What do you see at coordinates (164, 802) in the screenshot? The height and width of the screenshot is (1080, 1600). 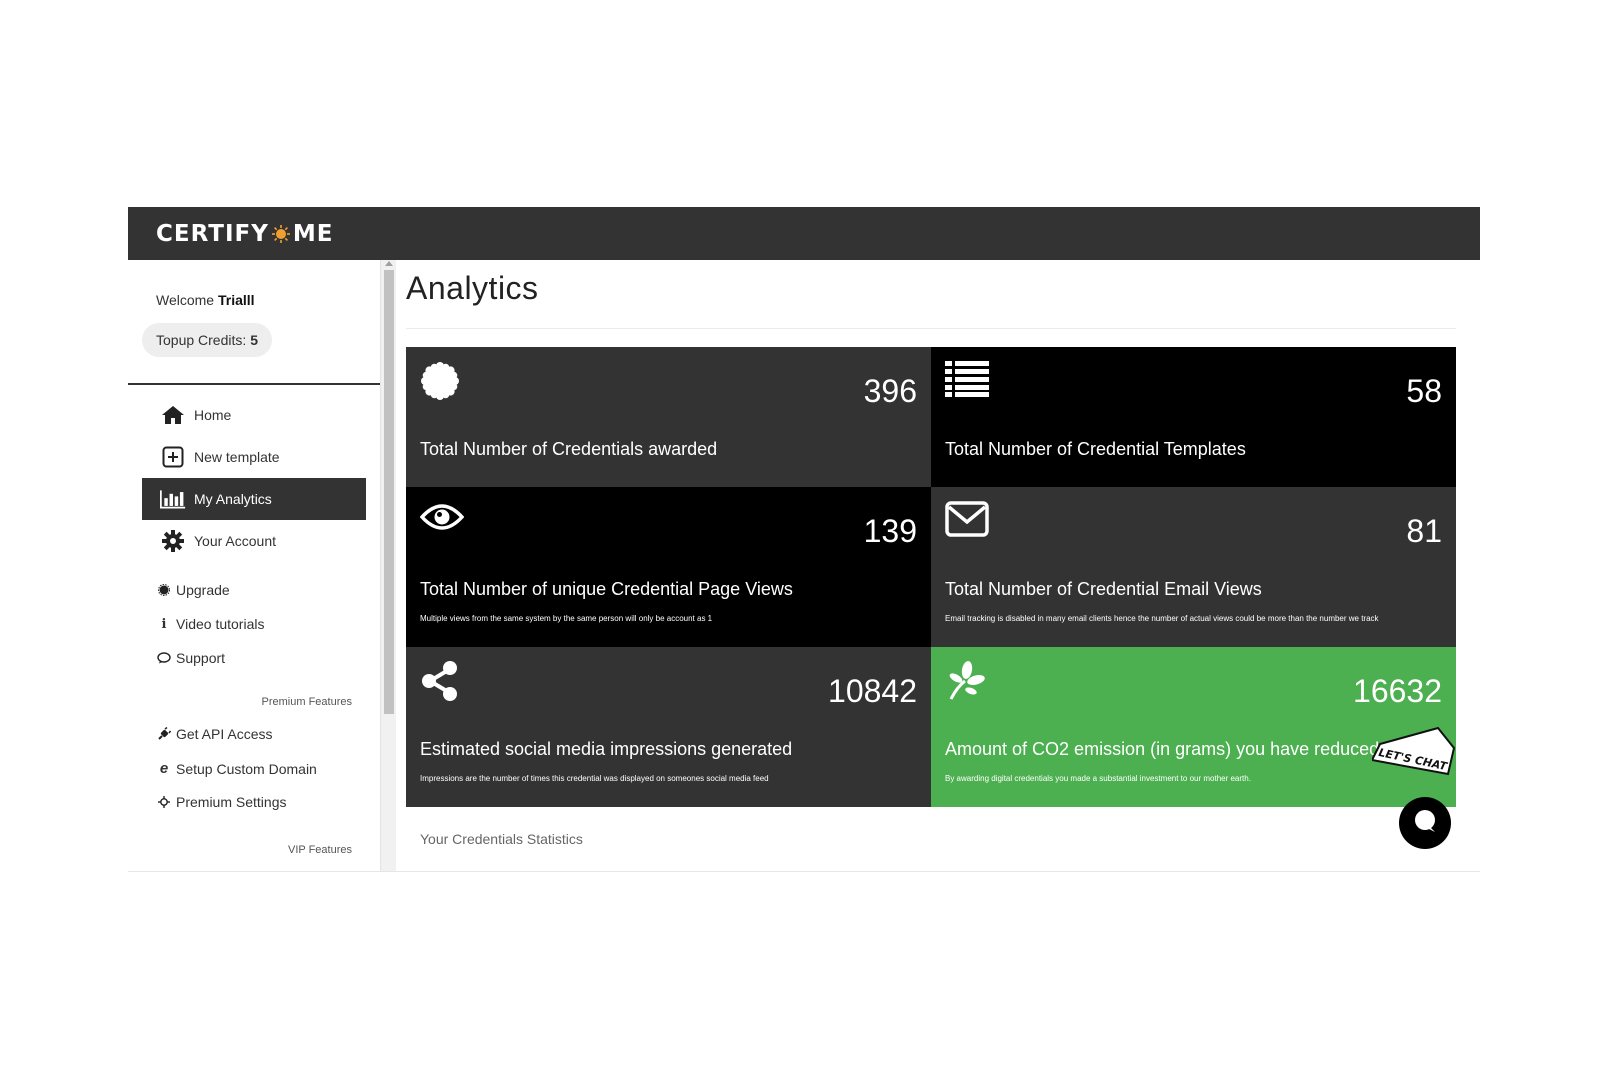 I see `crosshair-icon` at bounding box center [164, 802].